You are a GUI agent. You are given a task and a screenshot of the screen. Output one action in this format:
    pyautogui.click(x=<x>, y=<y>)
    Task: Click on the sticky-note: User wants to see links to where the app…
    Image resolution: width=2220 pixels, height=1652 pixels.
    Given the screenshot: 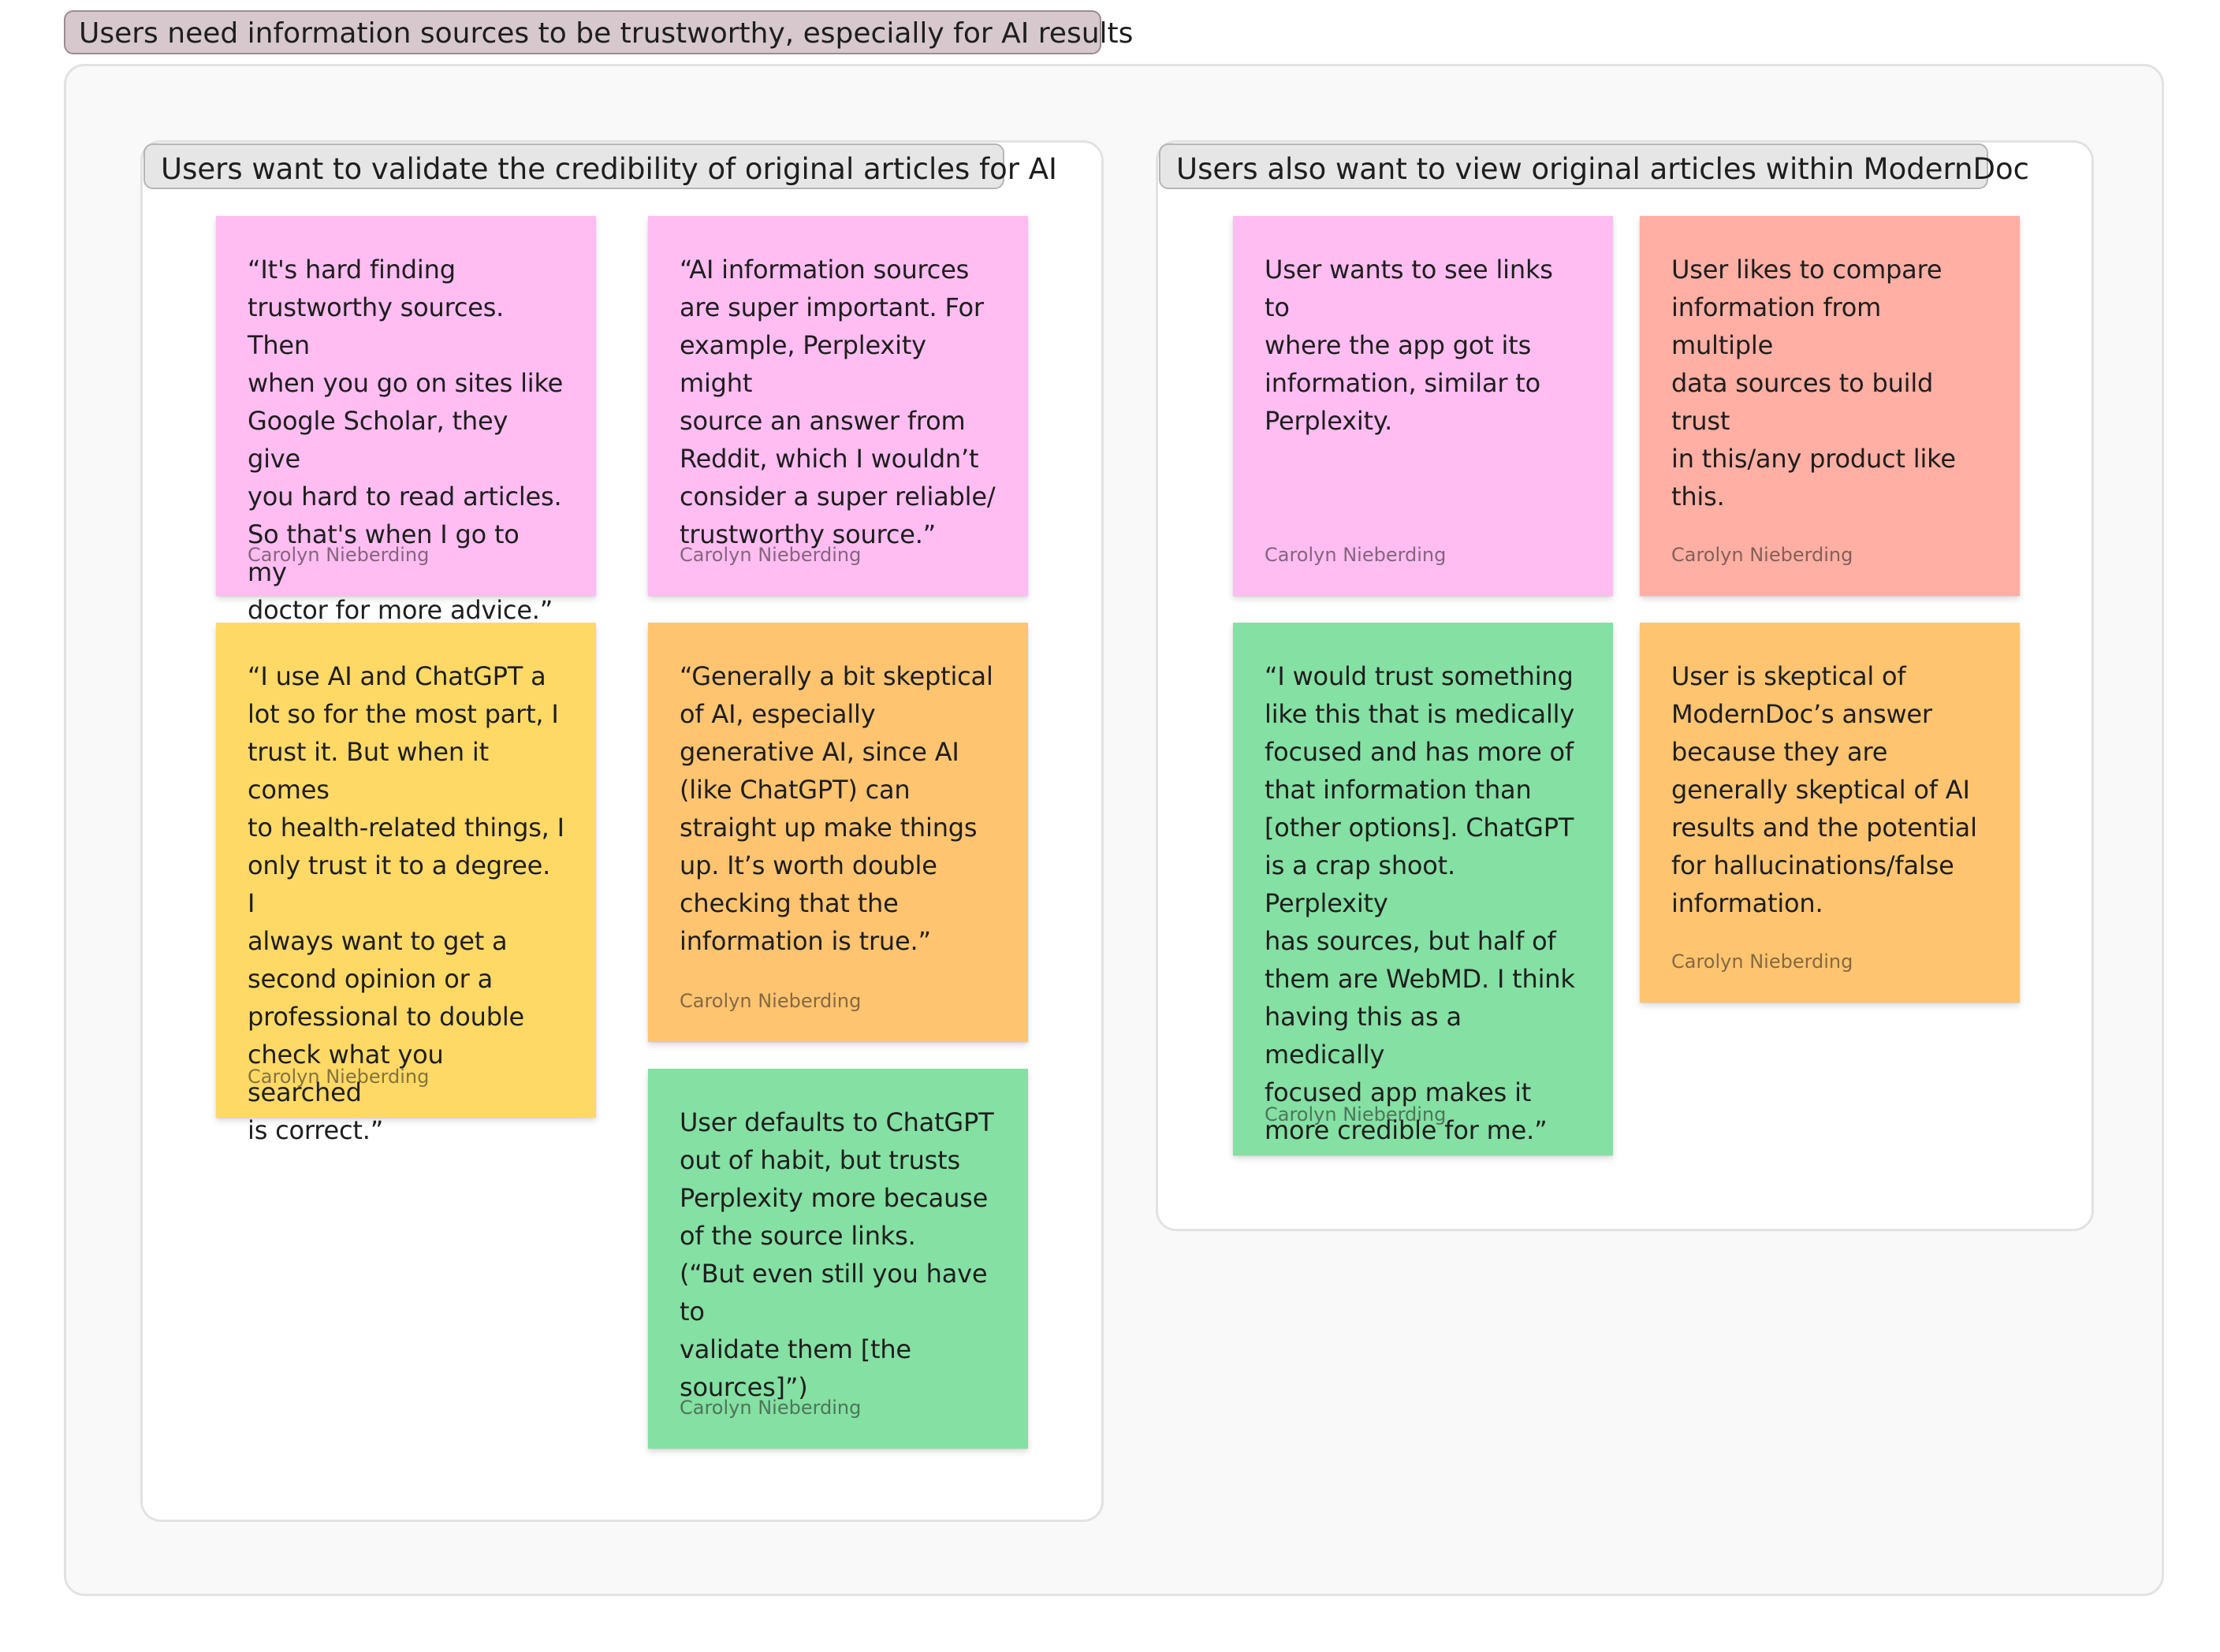 What is the action you would take?
    pyautogui.click(x=1423, y=406)
    